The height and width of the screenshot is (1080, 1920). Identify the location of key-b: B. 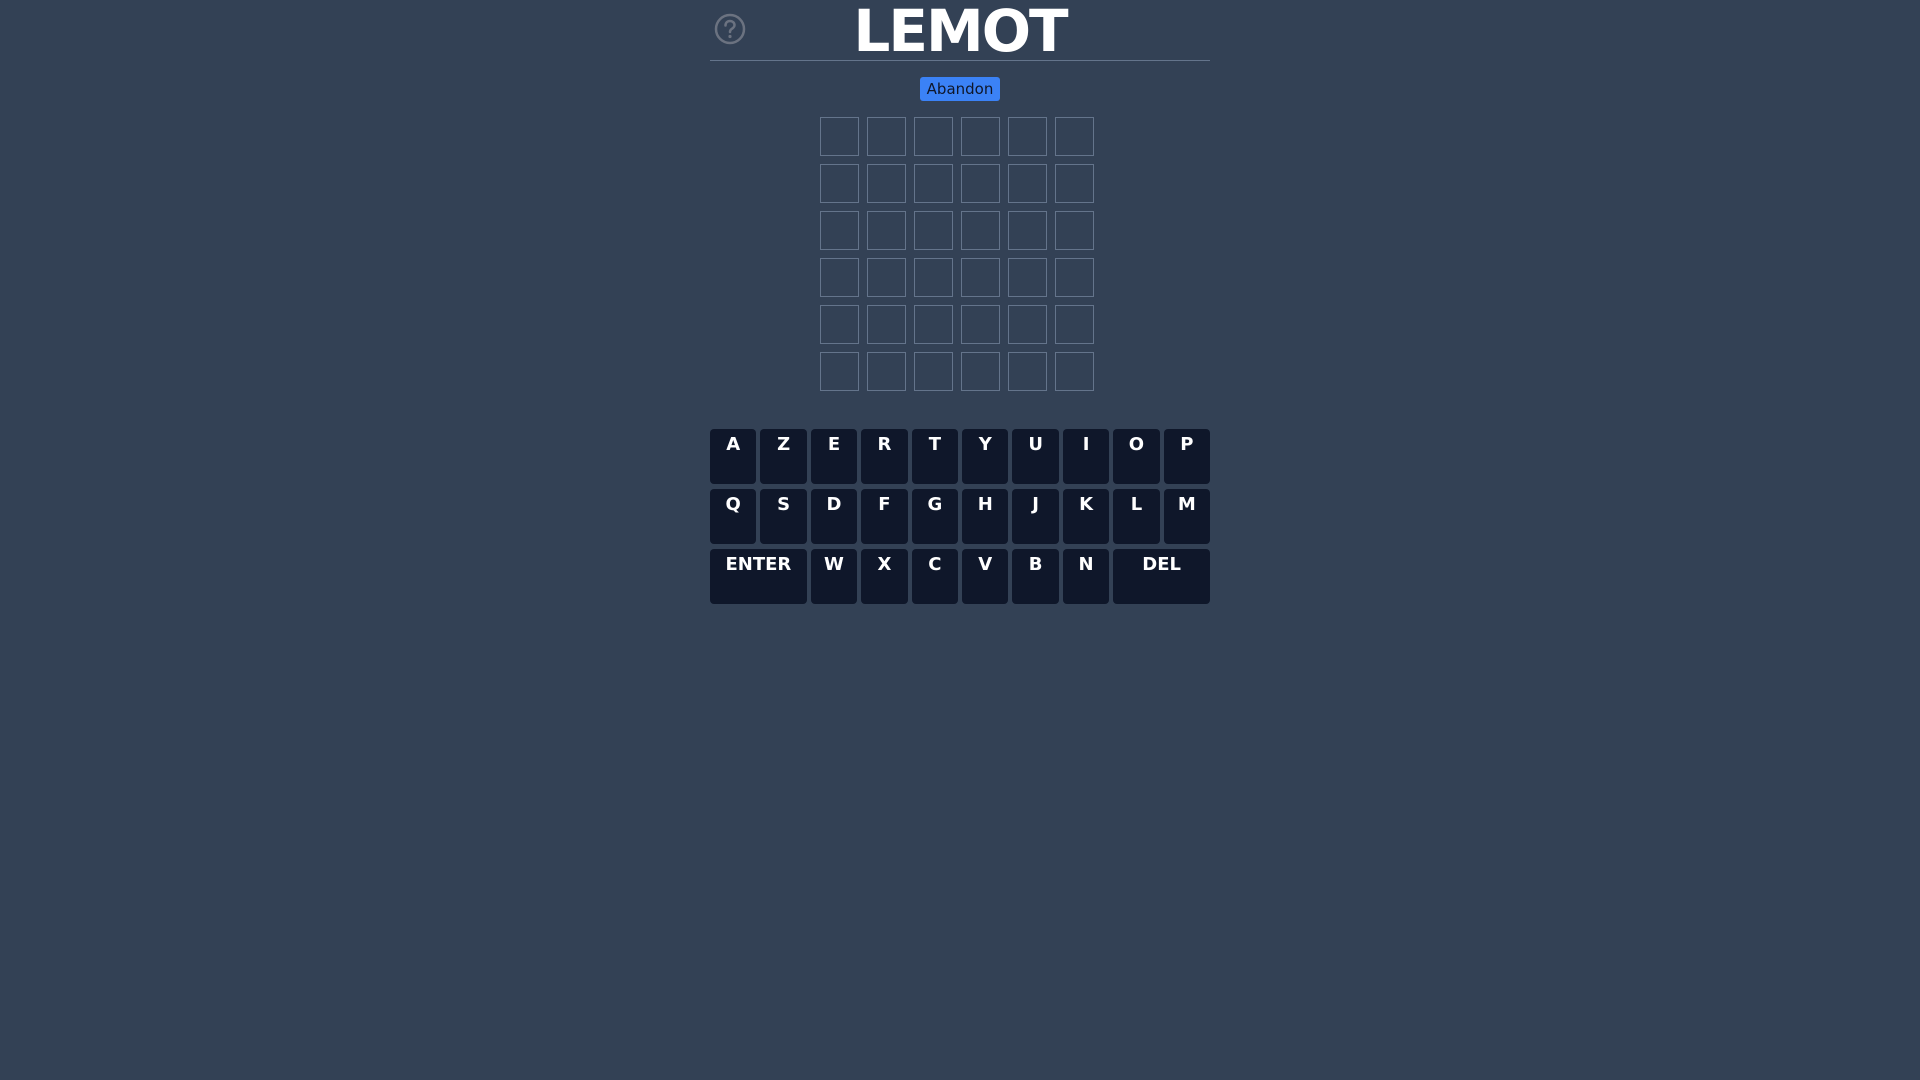
(1035, 576).